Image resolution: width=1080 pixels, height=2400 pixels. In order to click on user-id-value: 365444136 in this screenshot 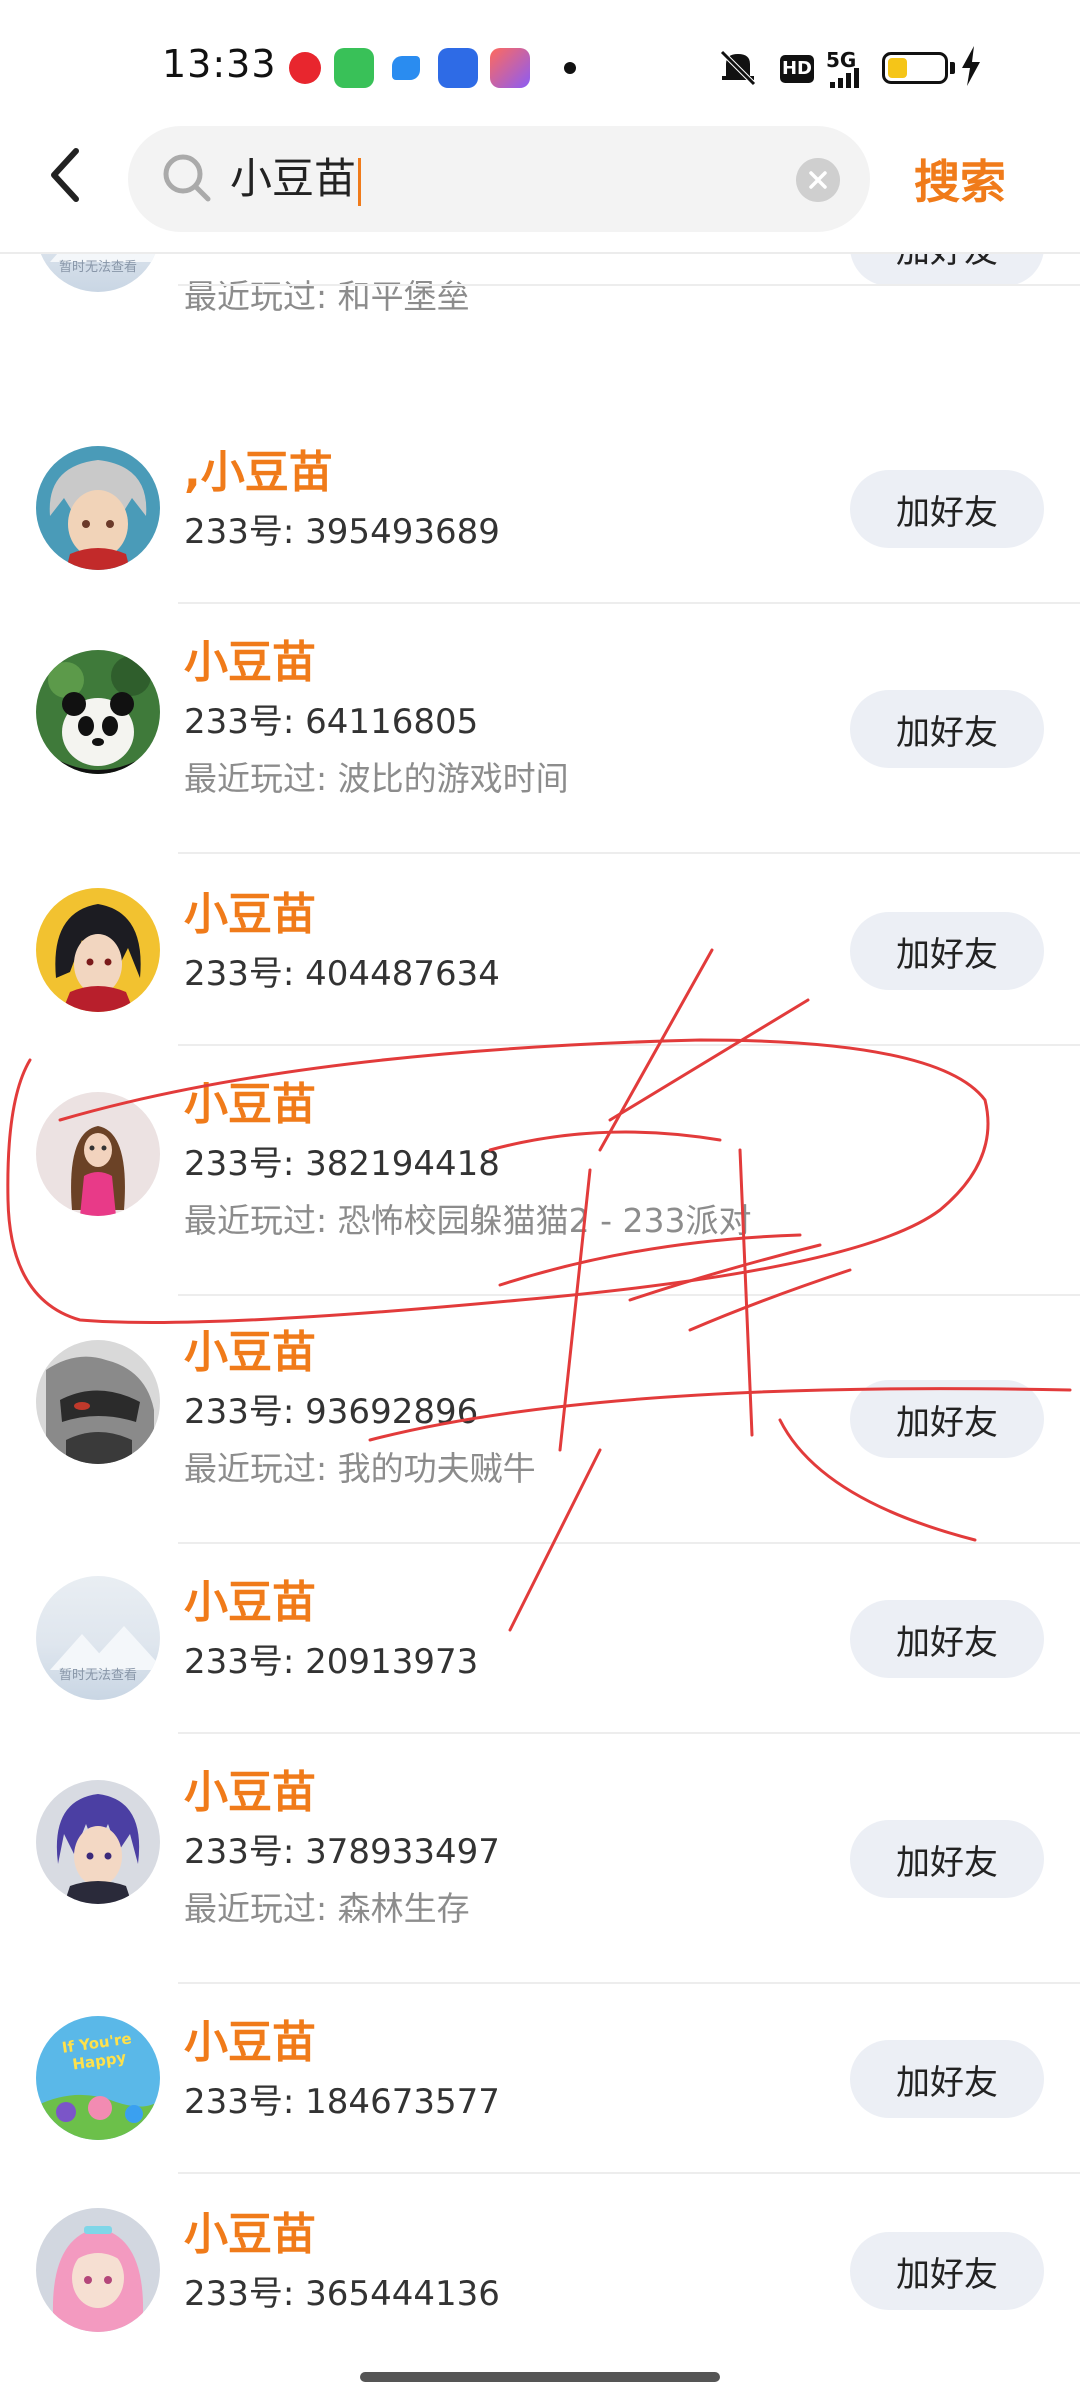, I will do `click(402, 2294)`.